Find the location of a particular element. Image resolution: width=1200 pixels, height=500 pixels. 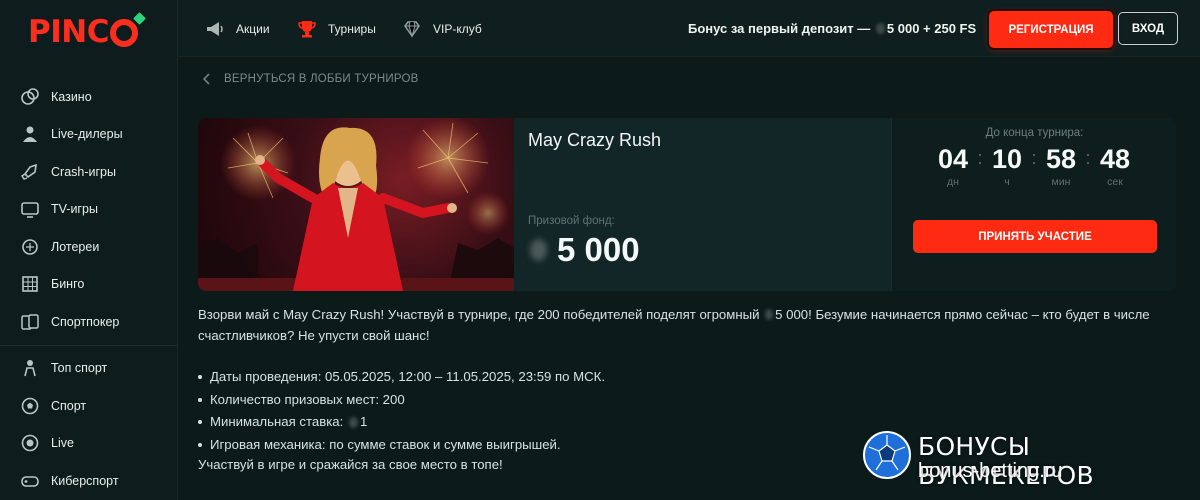

bingo-card-icon is located at coordinates (30, 284).